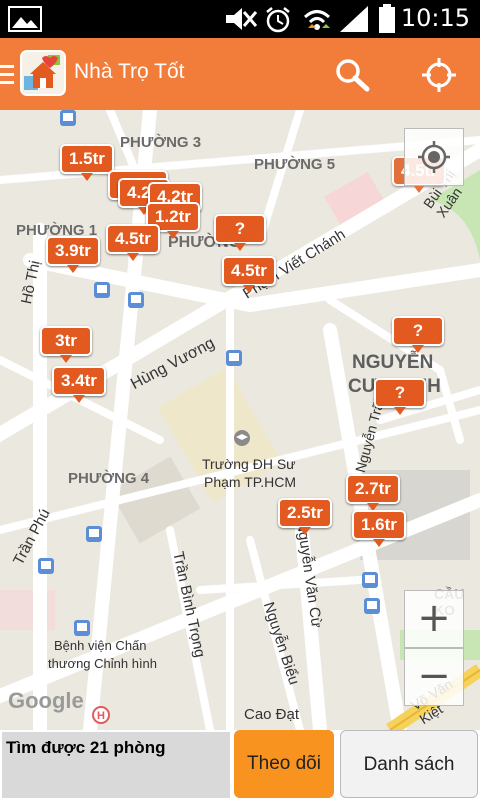  I want to click on label-phuong3: PHƯỜNG 3, so click(161, 142).